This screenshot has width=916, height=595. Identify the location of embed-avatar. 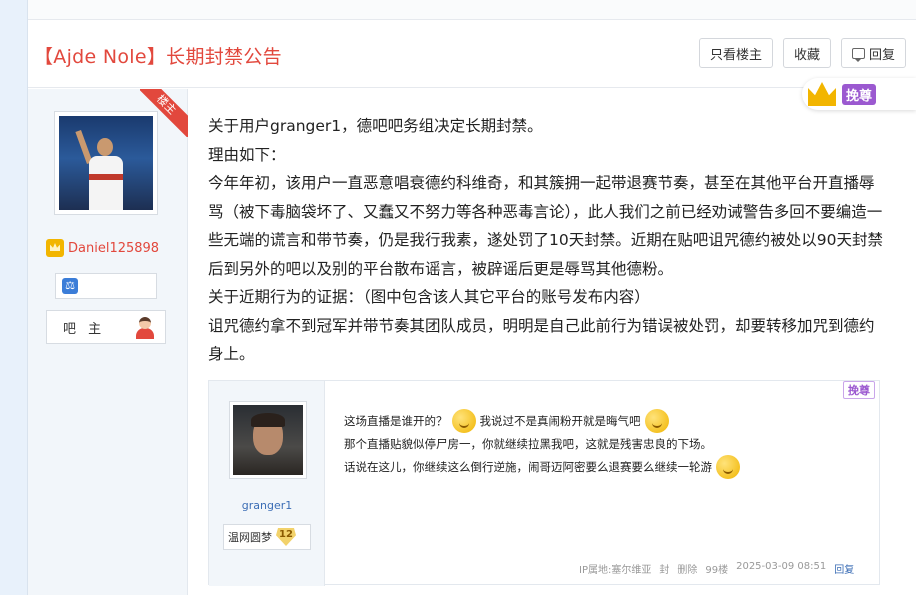
(268, 440).